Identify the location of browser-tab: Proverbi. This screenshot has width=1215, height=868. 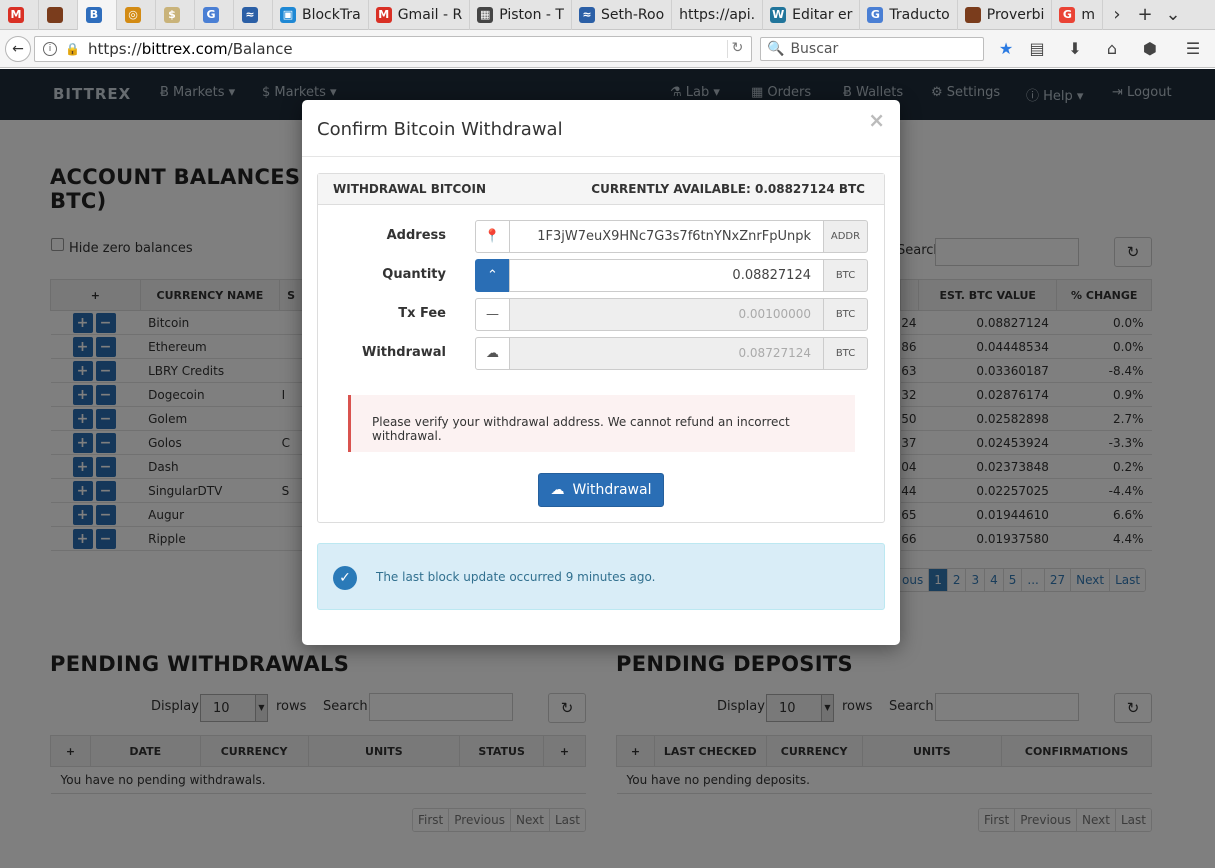
(1005, 15).